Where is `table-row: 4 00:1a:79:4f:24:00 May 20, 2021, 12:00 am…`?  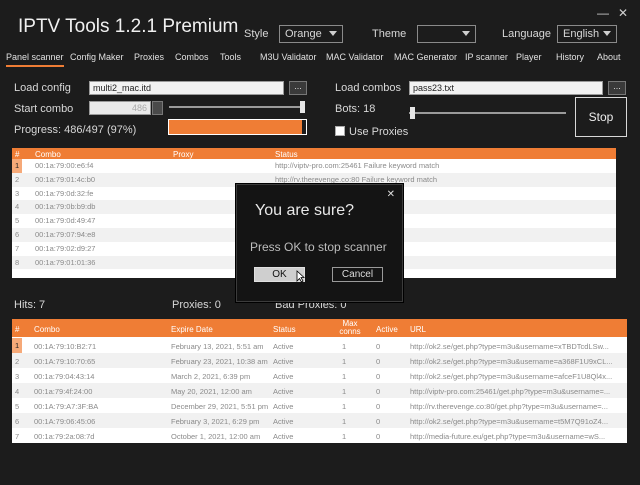
table-row: 4 00:1a:79:4f:24:00 May 20, 2021, 12:00 am… is located at coordinates (319, 390).